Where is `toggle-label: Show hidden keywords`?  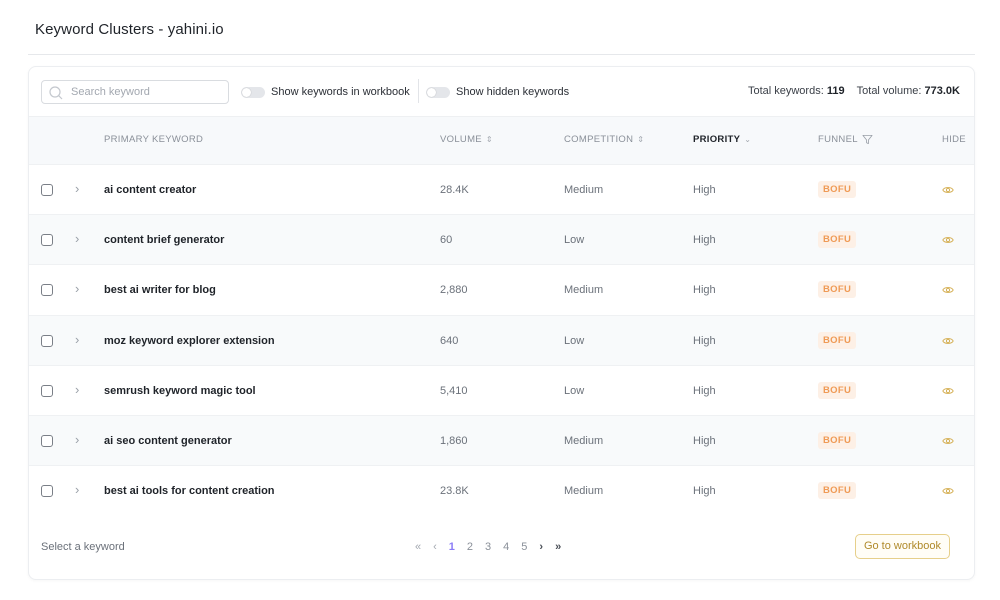 toggle-label: Show hidden keywords is located at coordinates (513, 92).